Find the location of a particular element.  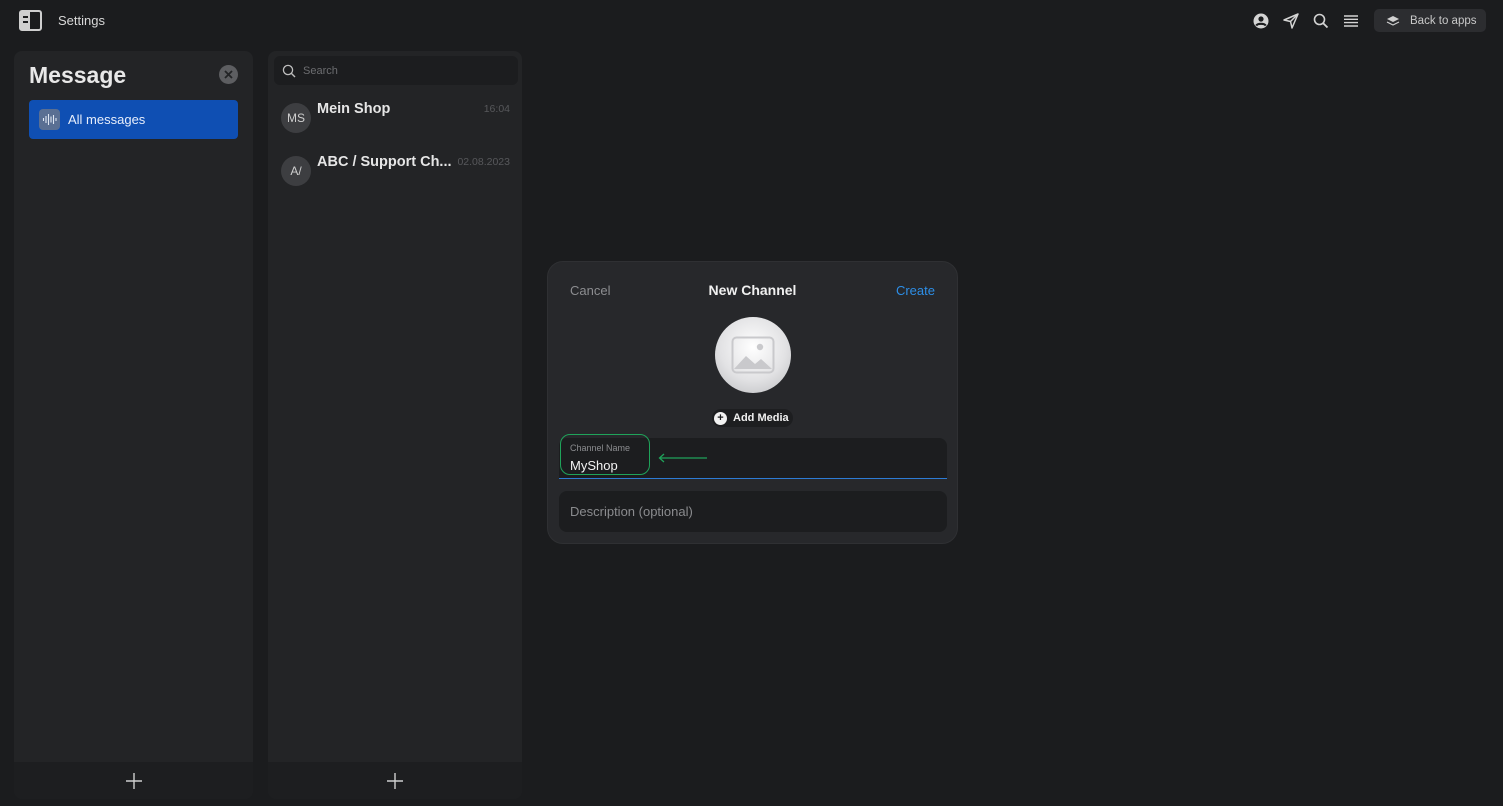

app-title: Settings is located at coordinates (81, 20).